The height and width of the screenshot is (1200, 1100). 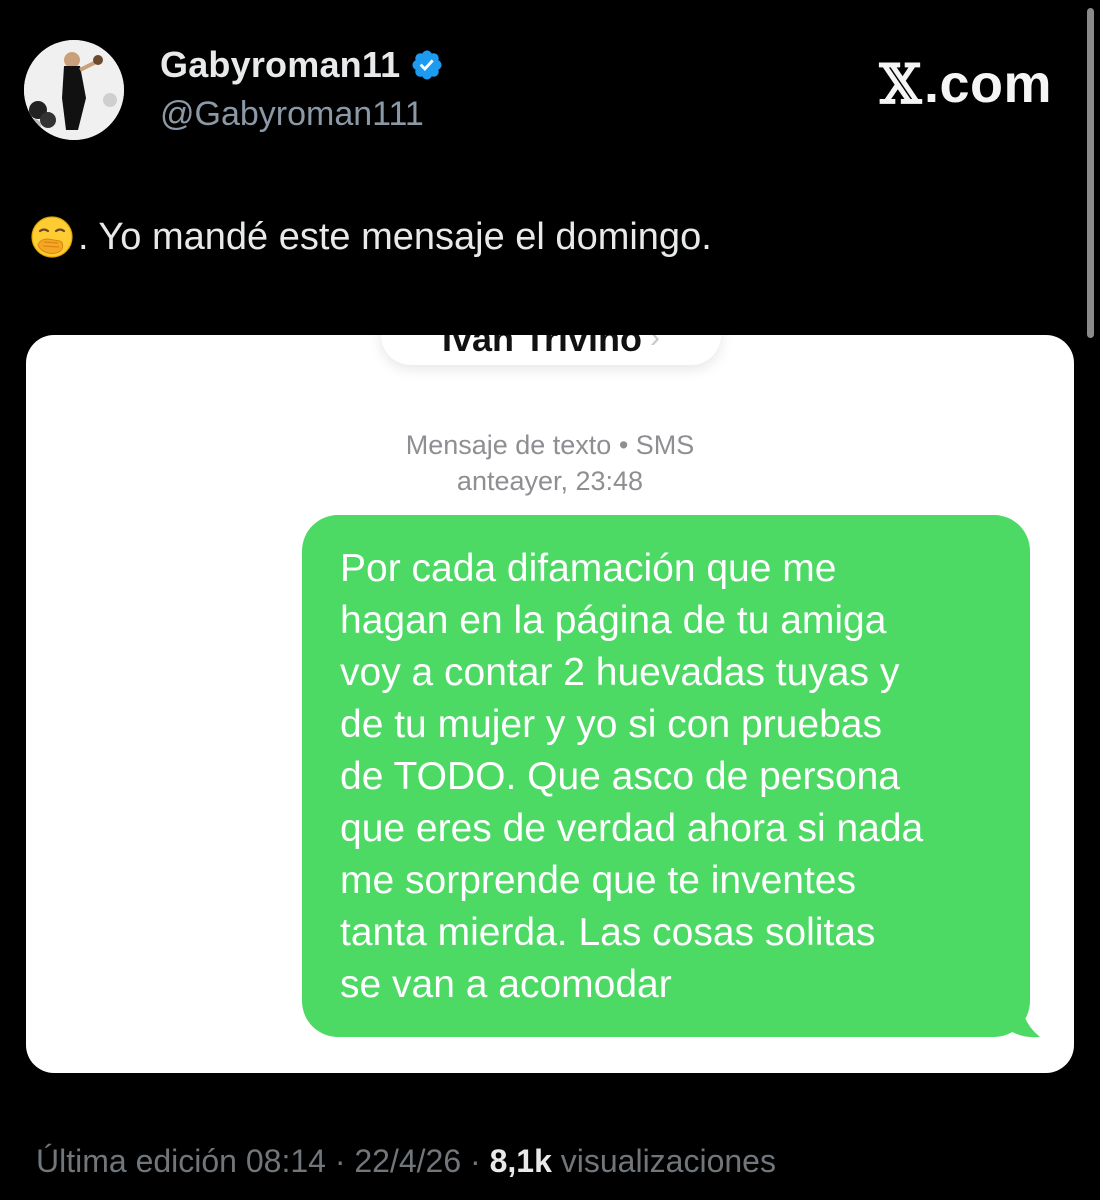 I want to click on scrollbar, so click(x=1090, y=173).